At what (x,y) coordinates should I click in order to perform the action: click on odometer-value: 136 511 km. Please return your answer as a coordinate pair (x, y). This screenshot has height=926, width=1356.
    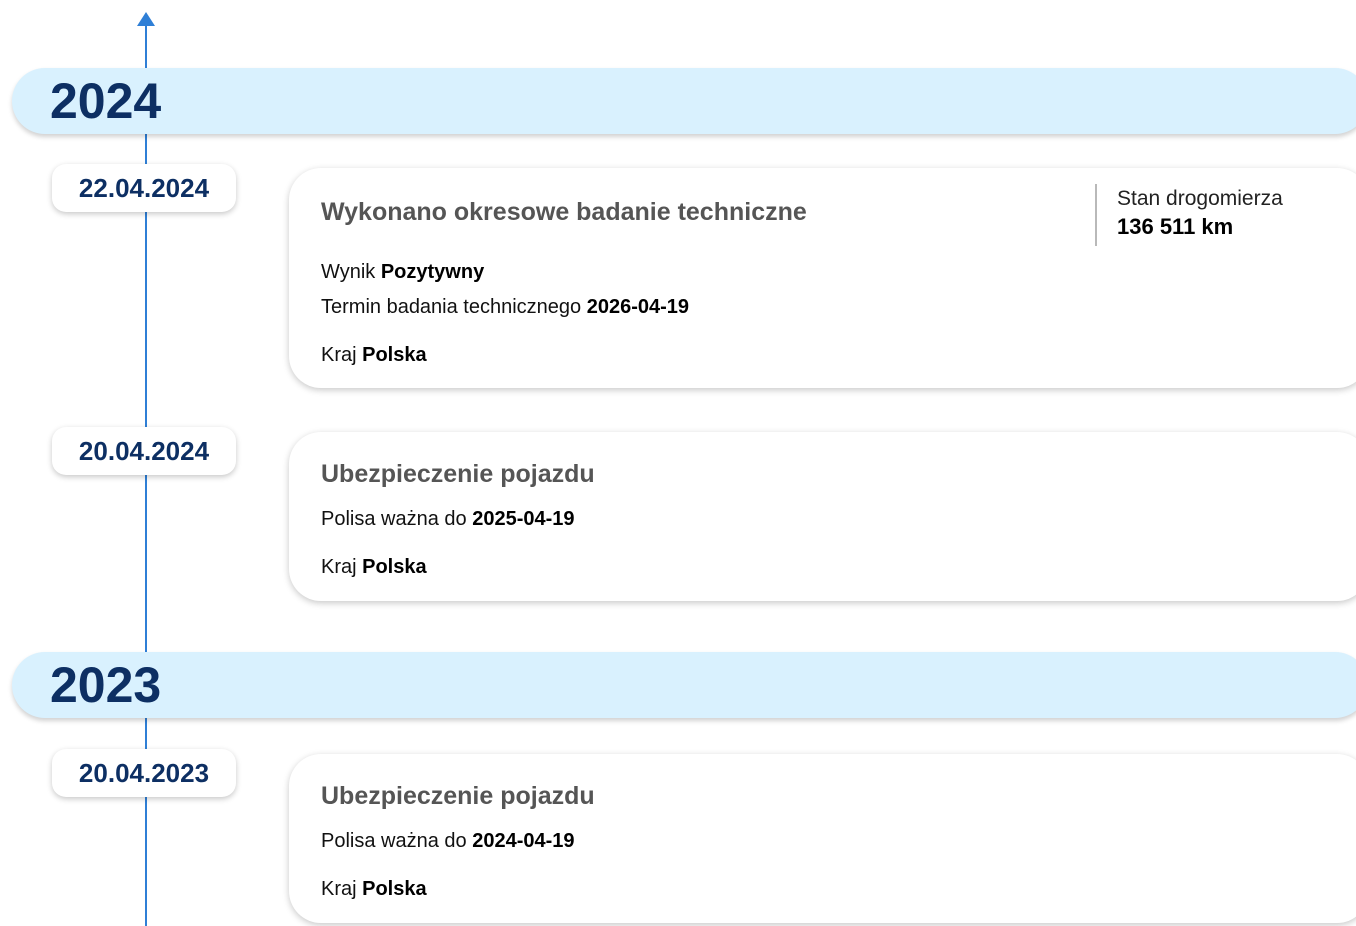
    Looking at the image, I should click on (1175, 226).